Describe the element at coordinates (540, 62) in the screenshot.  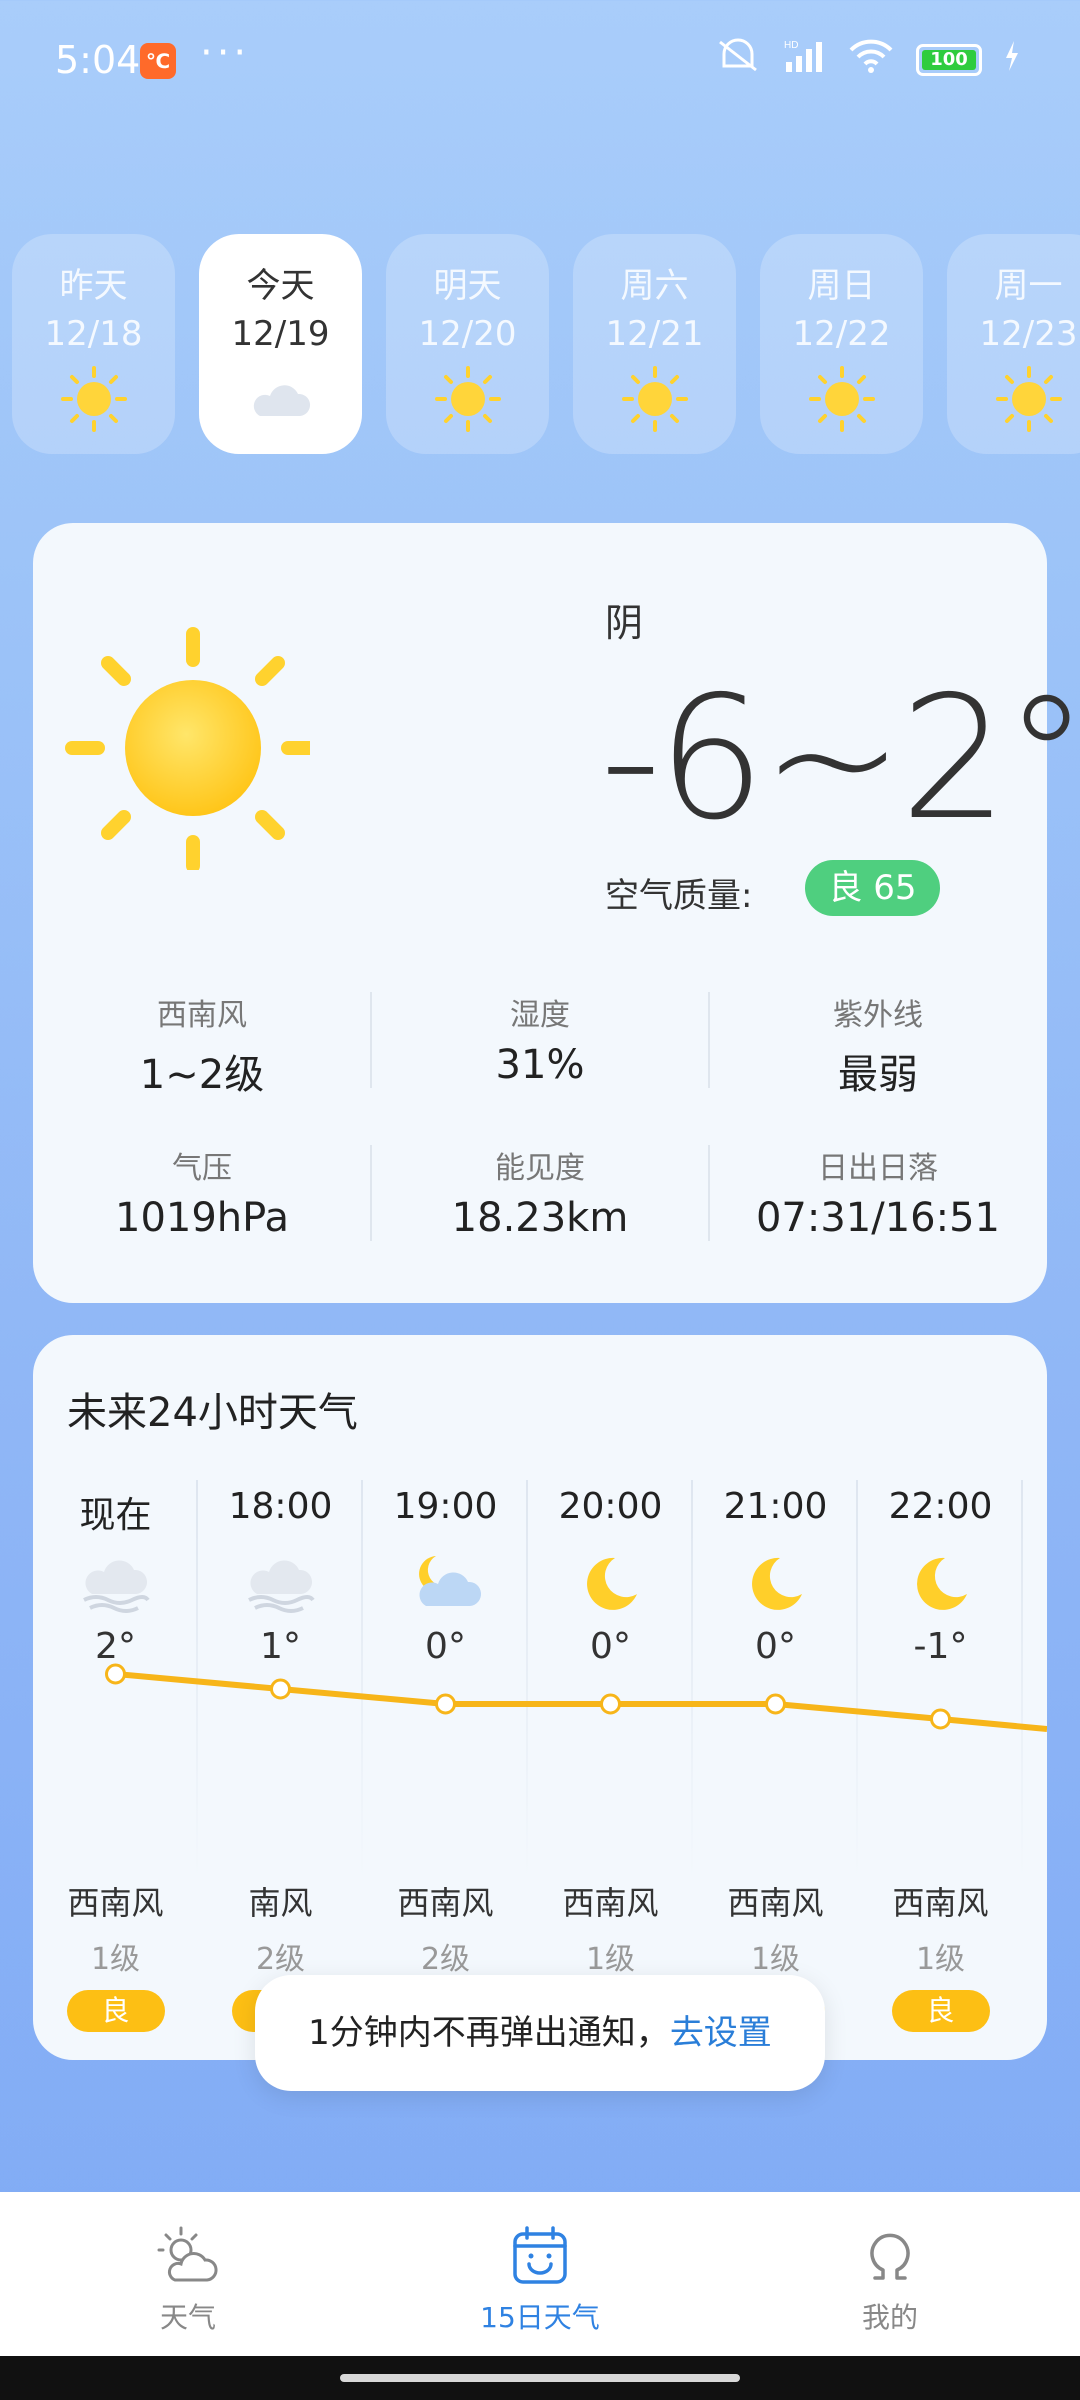
I see `status-bar: 5:04 ℃ ··· HD 100` at that location.